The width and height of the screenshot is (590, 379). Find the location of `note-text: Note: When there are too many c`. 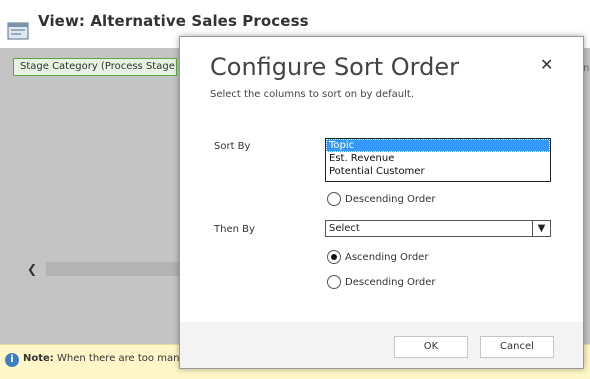

note-text: Note: When there are too many c is located at coordinates (108, 358).